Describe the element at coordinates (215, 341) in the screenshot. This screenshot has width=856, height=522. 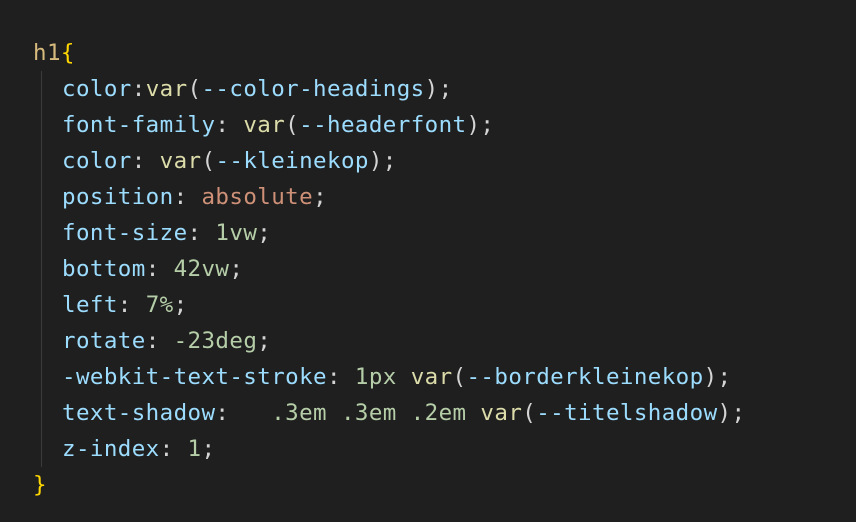
I see `css-number-value: -23deg` at that location.